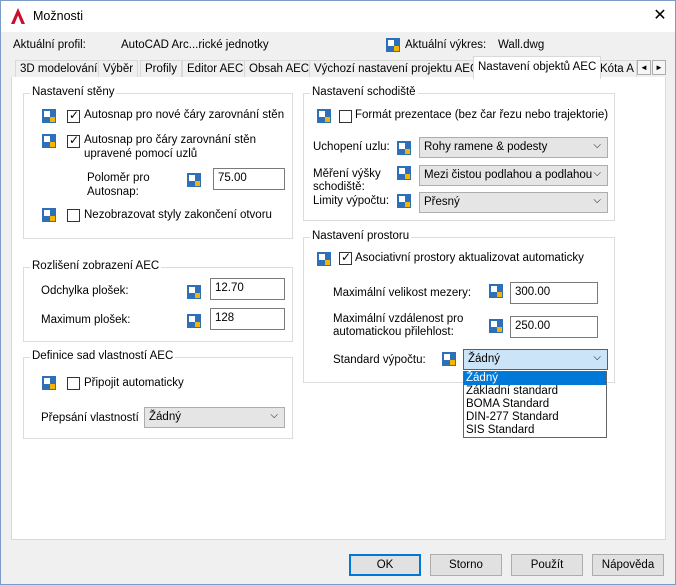 The height and width of the screenshot is (585, 676). Describe the element at coordinates (215, 69) in the screenshot. I see `tab-aec-editor: Editor AEC` at that location.